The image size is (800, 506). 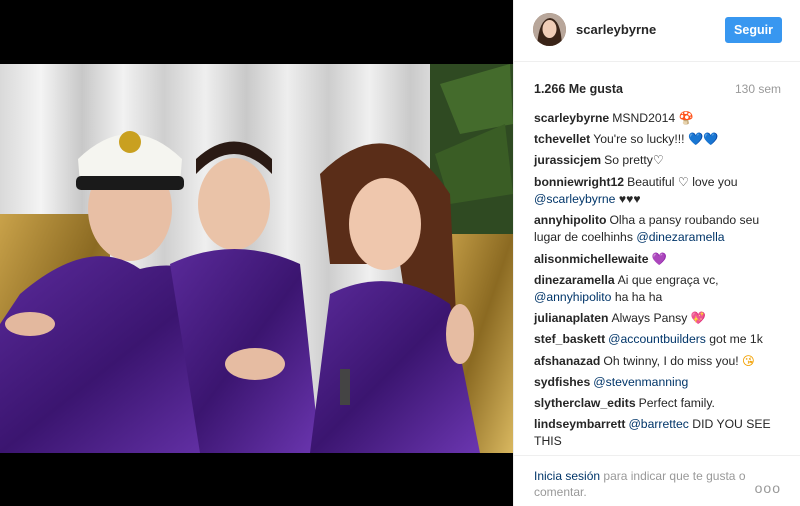 What do you see at coordinates (562, 382) in the screenshot?
I see `comment-username: sydfishes` at bounding box center [562, 382].